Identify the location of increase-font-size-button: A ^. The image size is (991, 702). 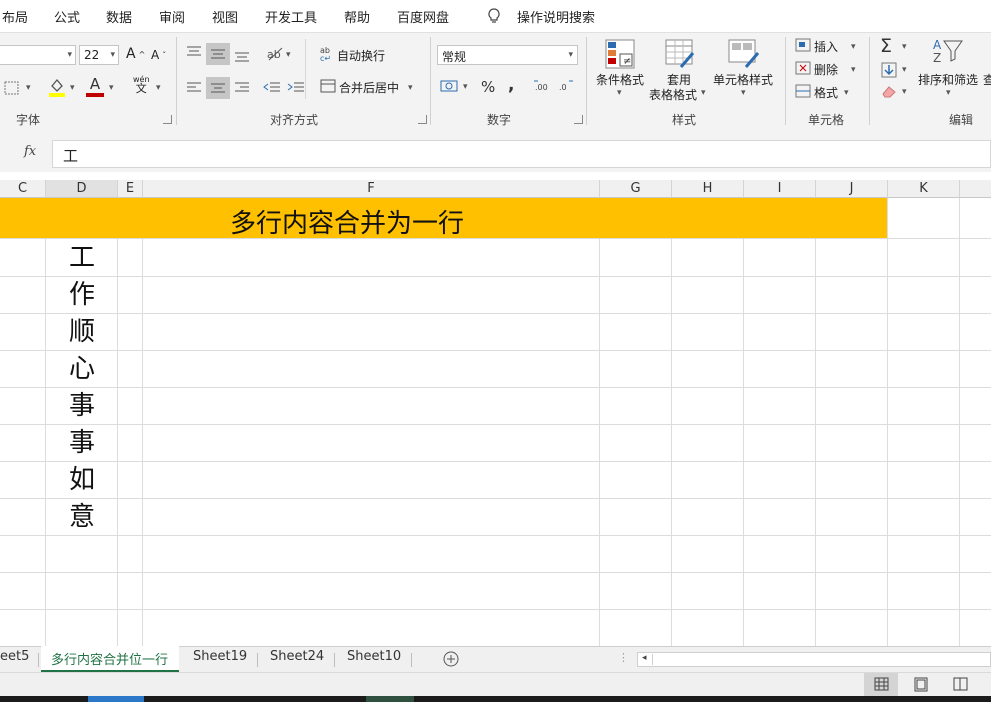
(135, 54).